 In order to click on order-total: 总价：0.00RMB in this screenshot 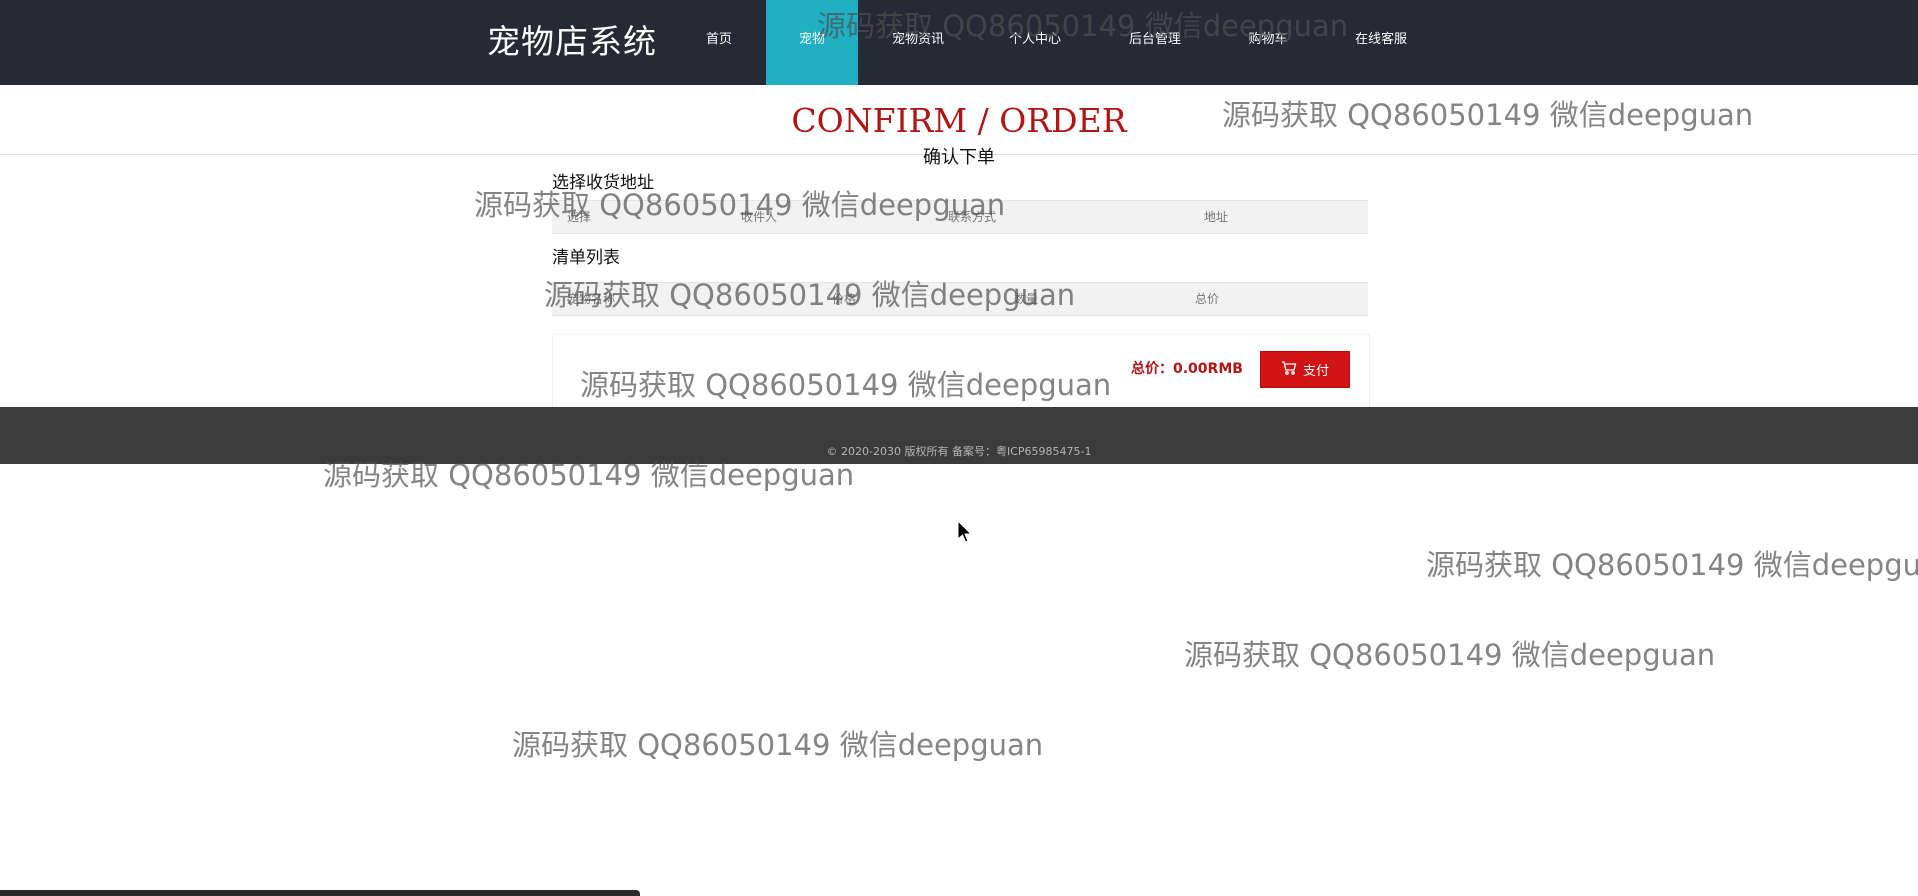, I will do `click(1187, 369)`.